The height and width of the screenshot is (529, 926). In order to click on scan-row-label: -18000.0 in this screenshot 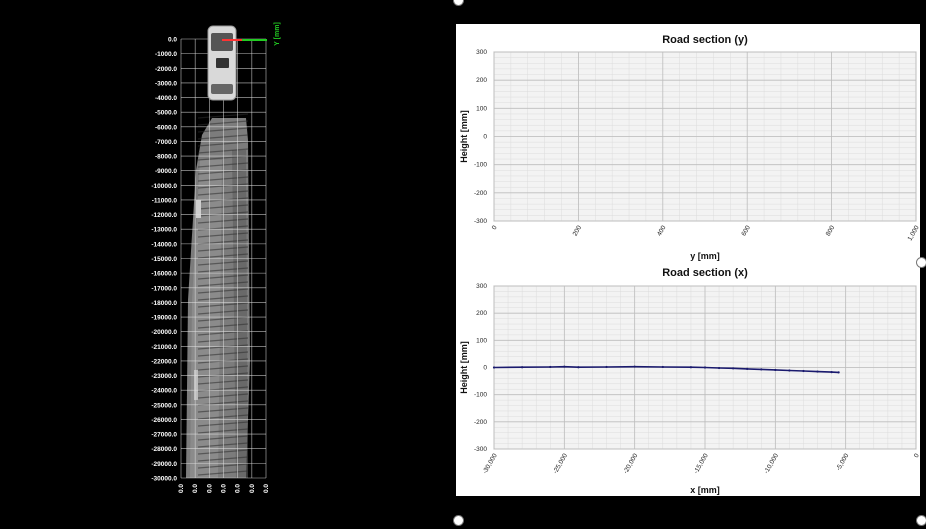, I will do `click(164, 303)`.